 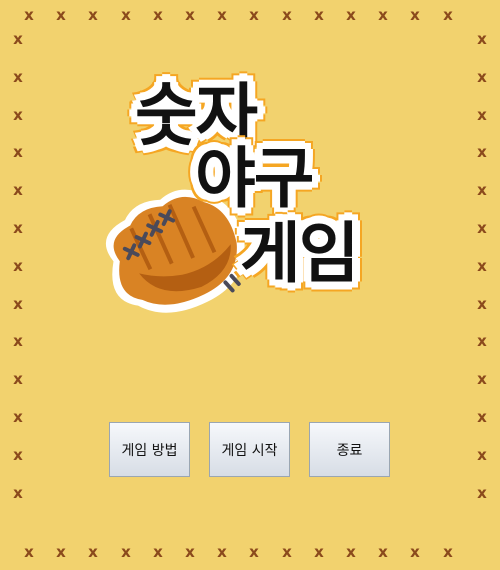 What do you see at coordinates (149, 449) in the screenshot?
I see `how-to-play-button: 게임 방법` at bounding box center [149, 449].